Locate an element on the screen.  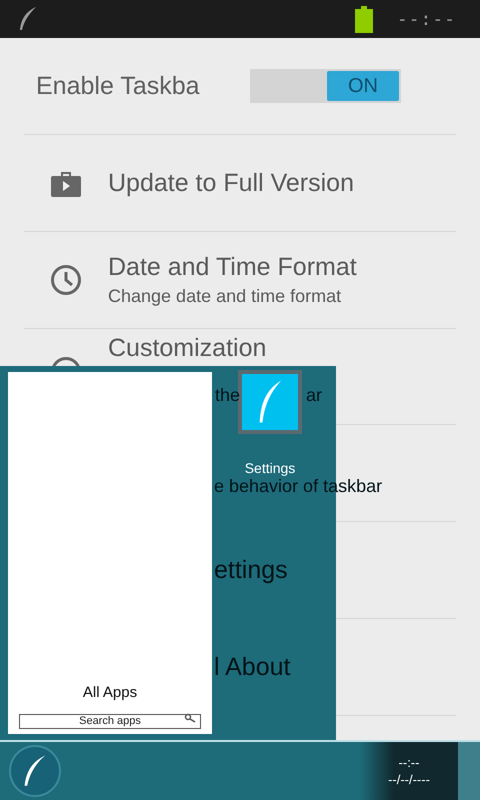
clock-panel: --:-- --/--/---- is located at coordinates (409, 771).